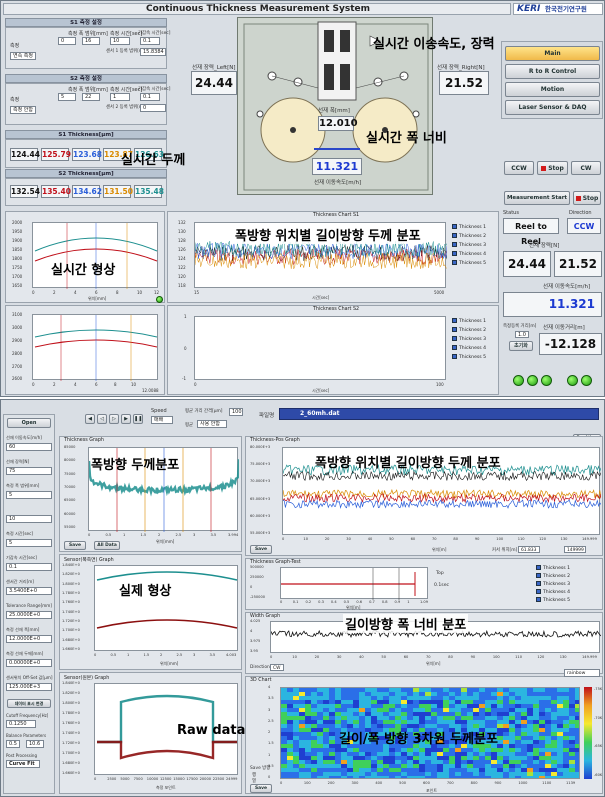 The width and height of the screenshot is (605, 797). I want to click on tt-legend-1: Thickness 1, so click(553, 568).